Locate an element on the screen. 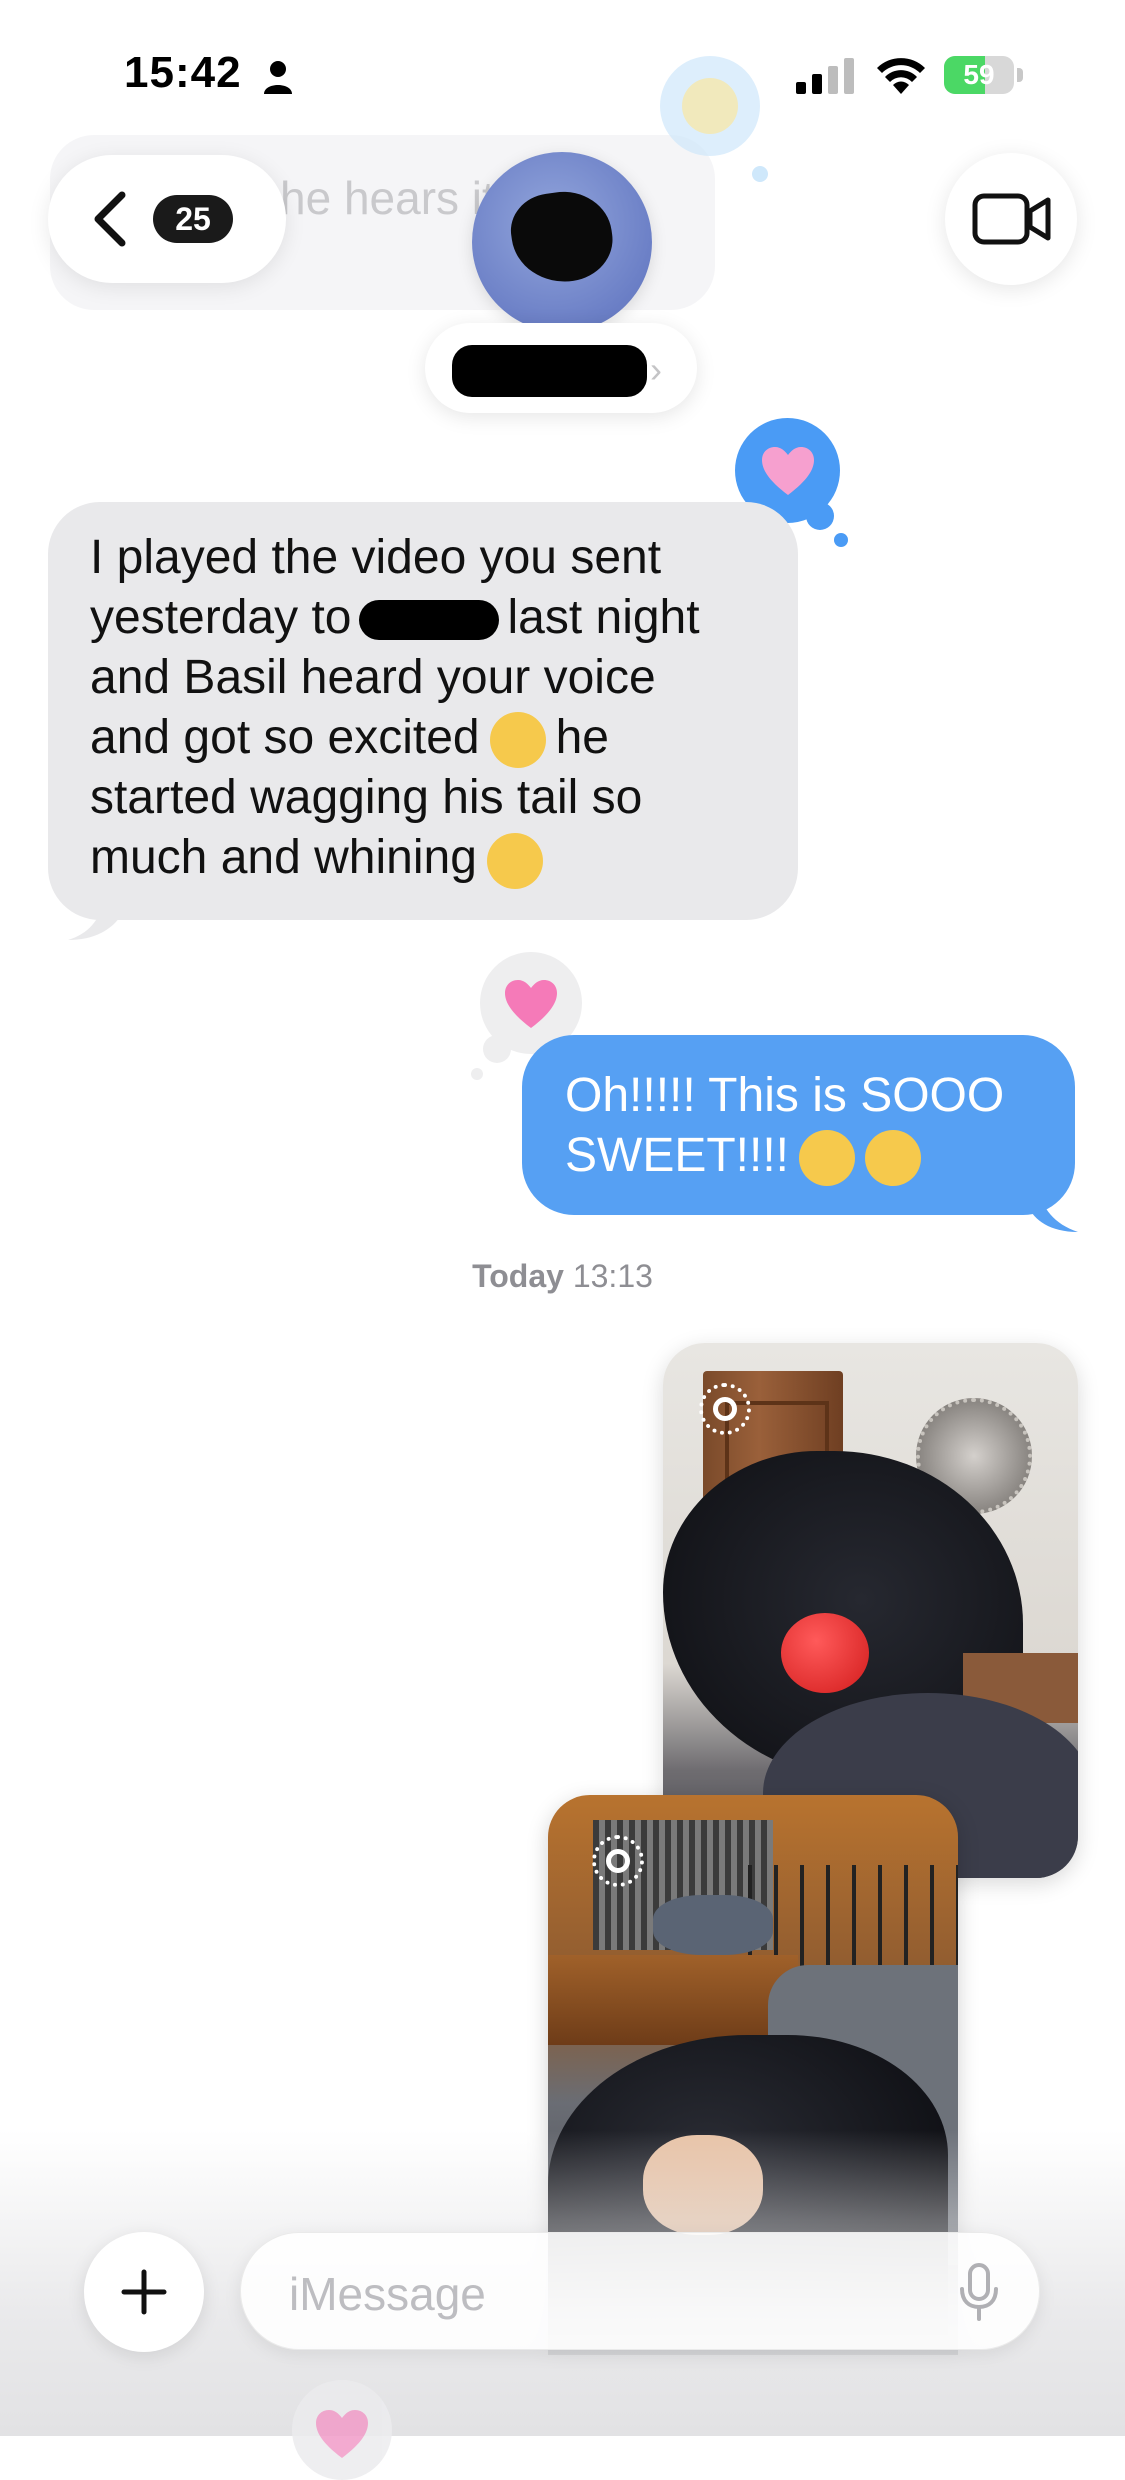 The height and width of the screenshot is (2480, 1125). wifi-icon is located at coordinates (901, 76).